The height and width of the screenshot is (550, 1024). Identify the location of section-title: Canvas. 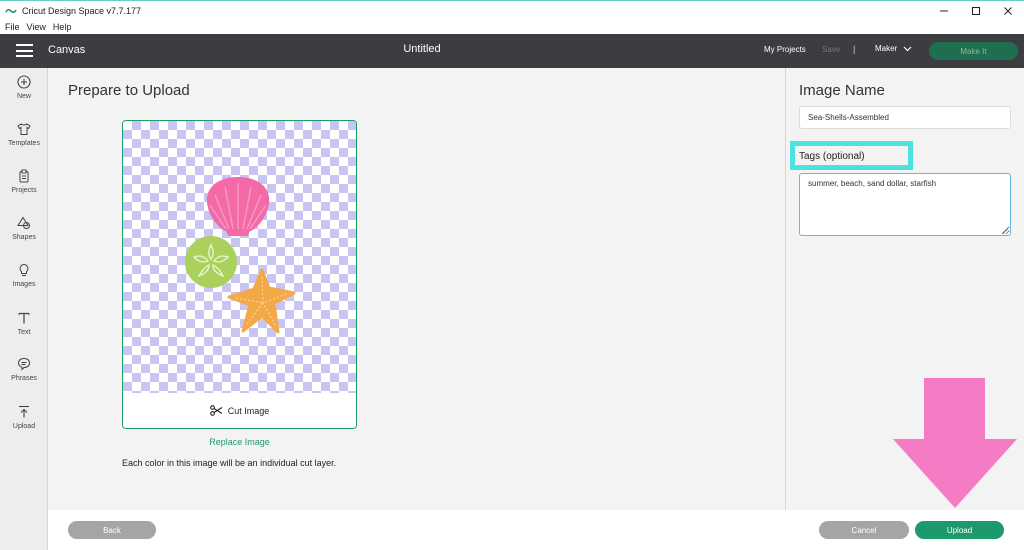
(67, 50).